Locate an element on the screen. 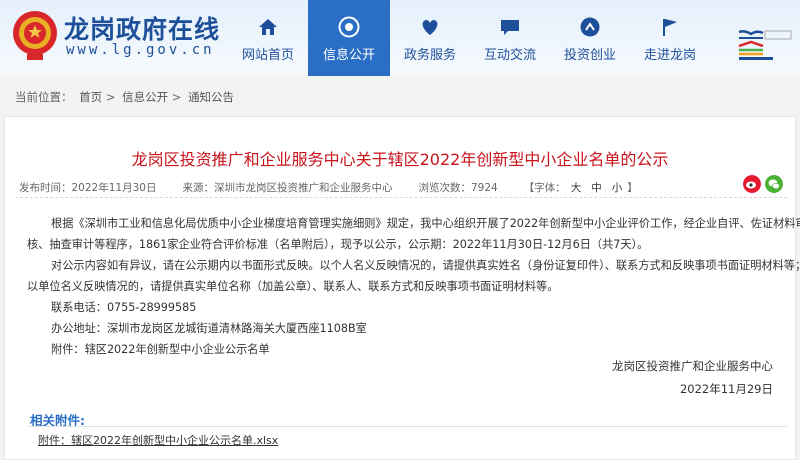 Image resolution: width=800 pixels, height=460 pixels. breadcrumb-prefix: 当前位置： is located at coordinates (44, 97).